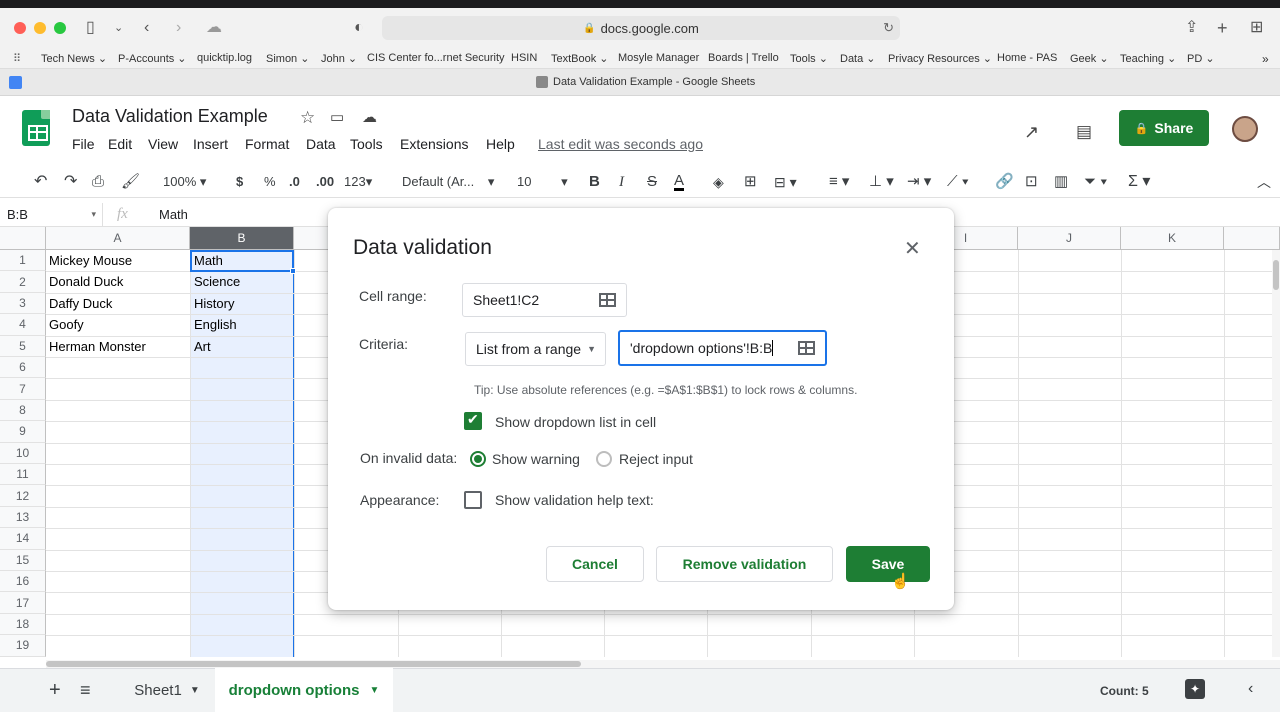 This screenshot has height=720, width=1280. I want to click on row-header: 14, so click(23, 539).